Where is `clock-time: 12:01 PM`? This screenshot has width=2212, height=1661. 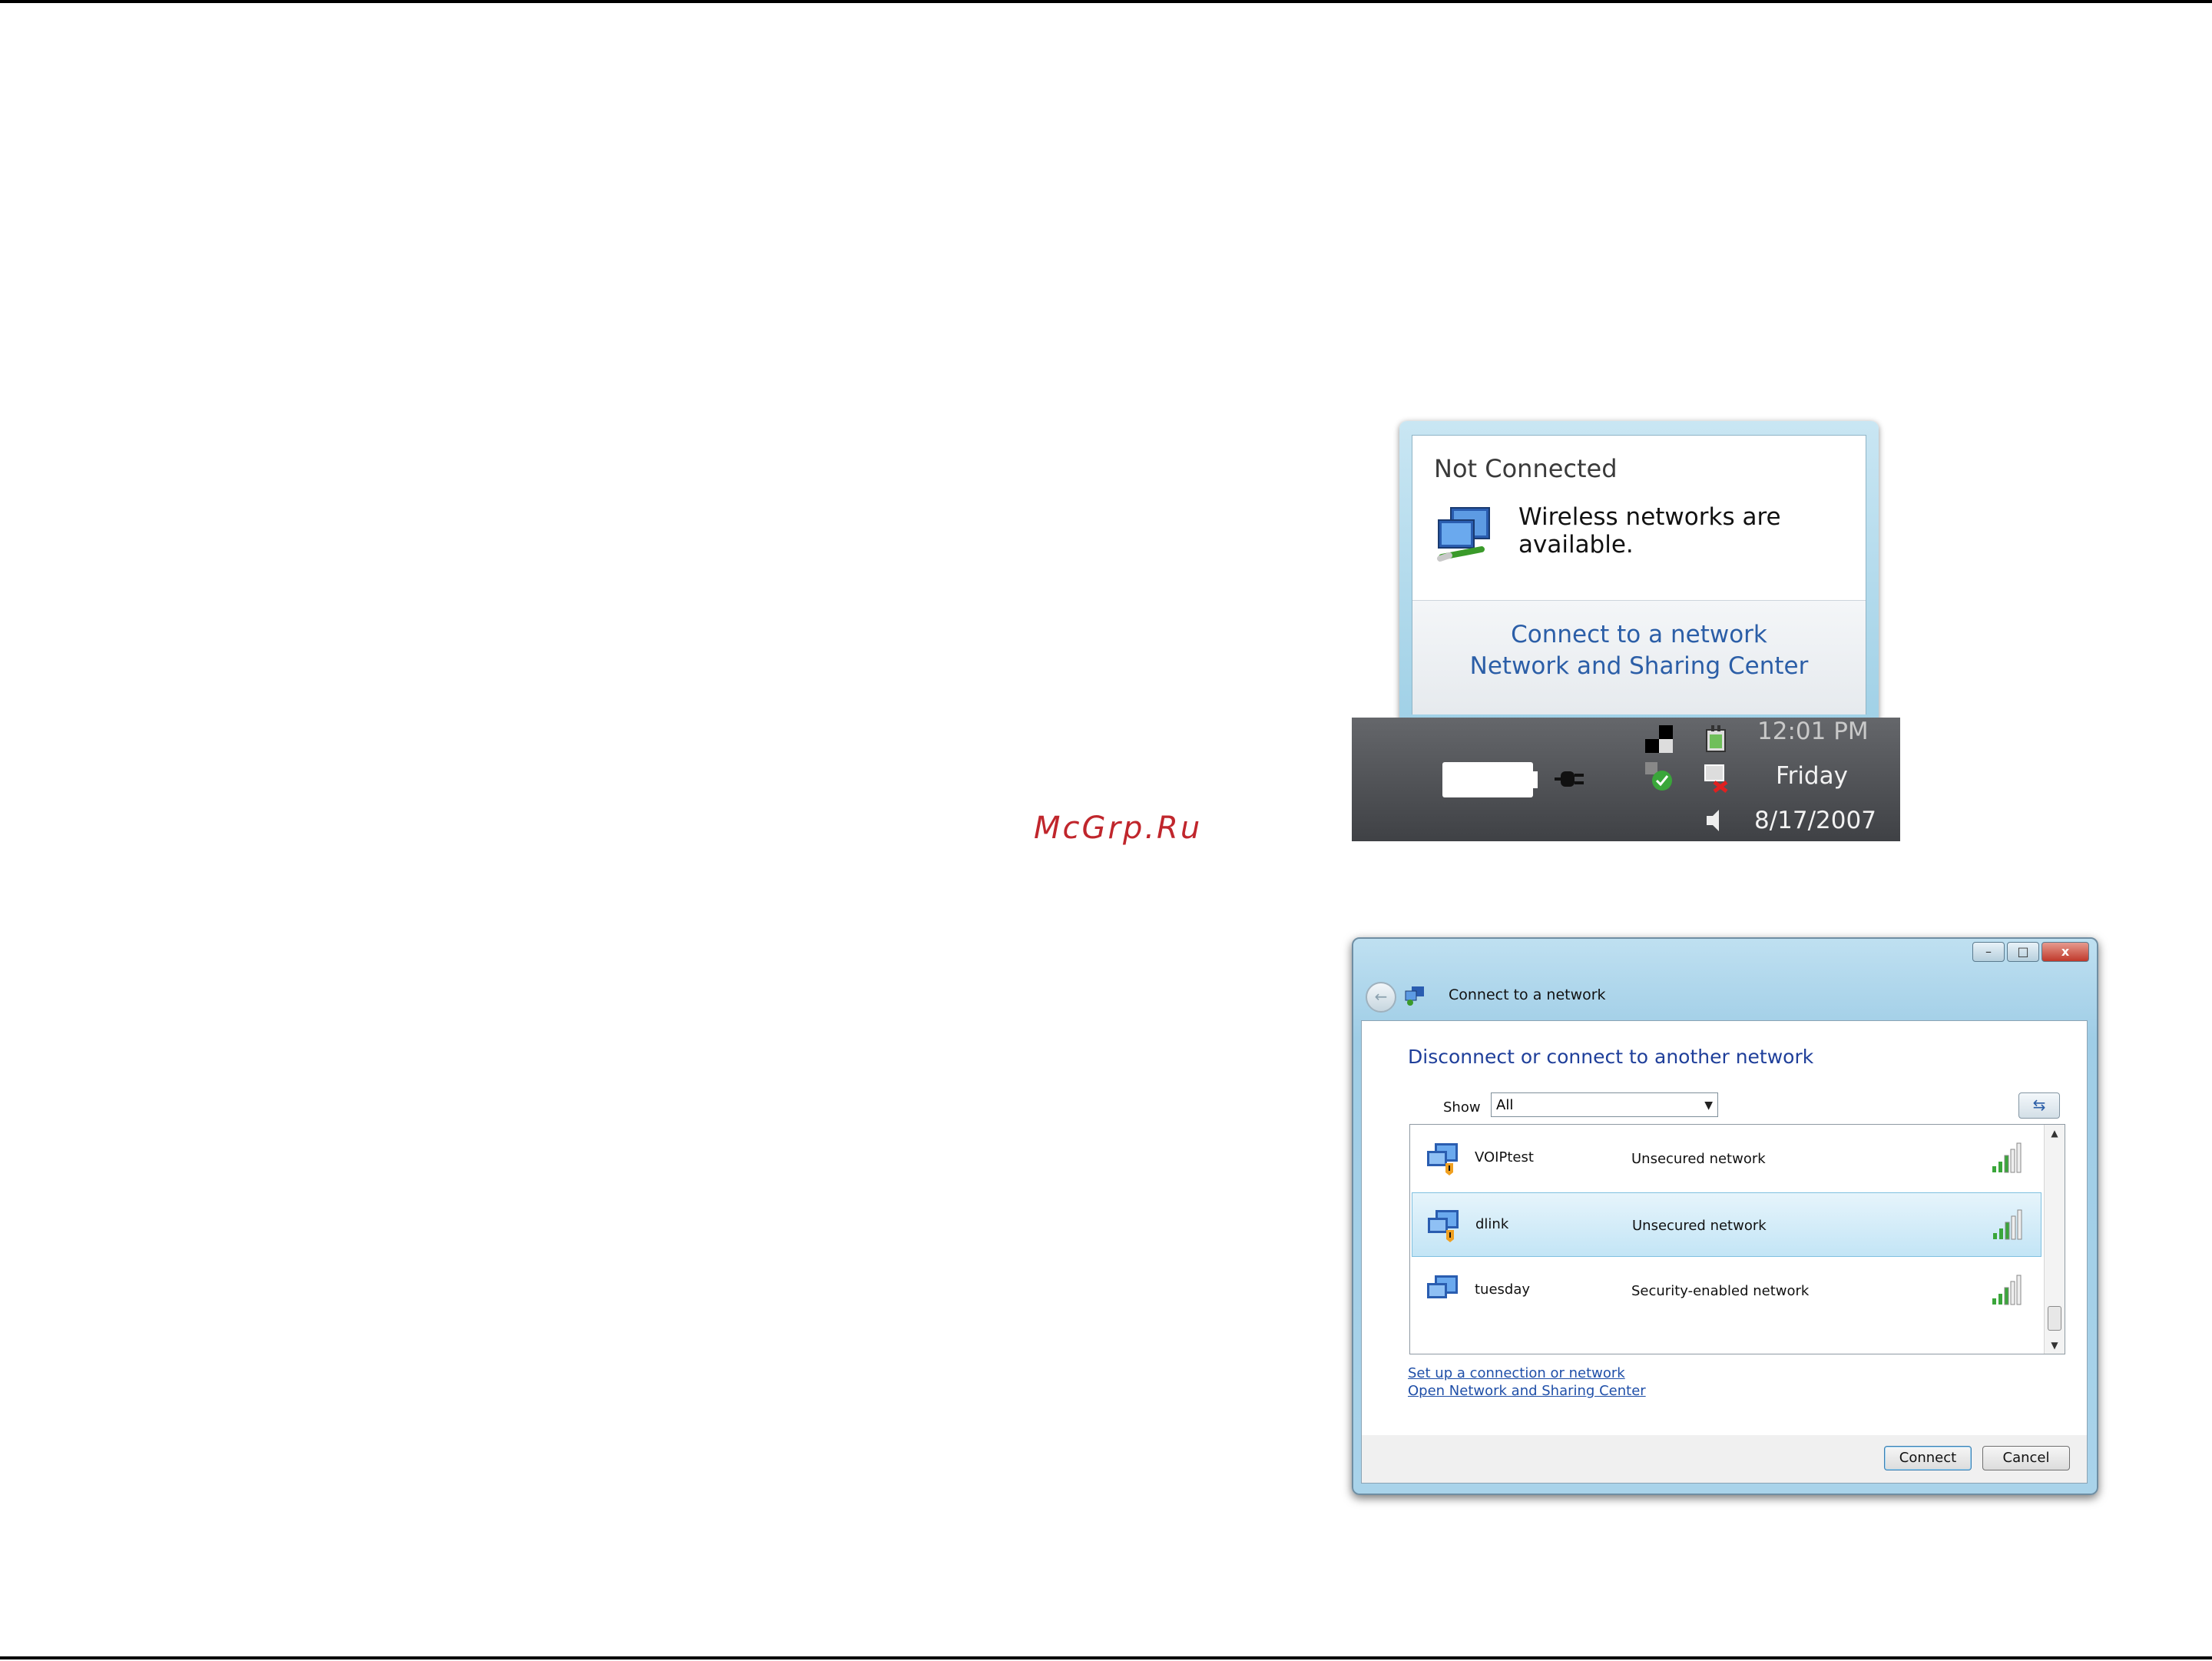 clock-time: 12:01 PM is located at coordinates (1813, 731).